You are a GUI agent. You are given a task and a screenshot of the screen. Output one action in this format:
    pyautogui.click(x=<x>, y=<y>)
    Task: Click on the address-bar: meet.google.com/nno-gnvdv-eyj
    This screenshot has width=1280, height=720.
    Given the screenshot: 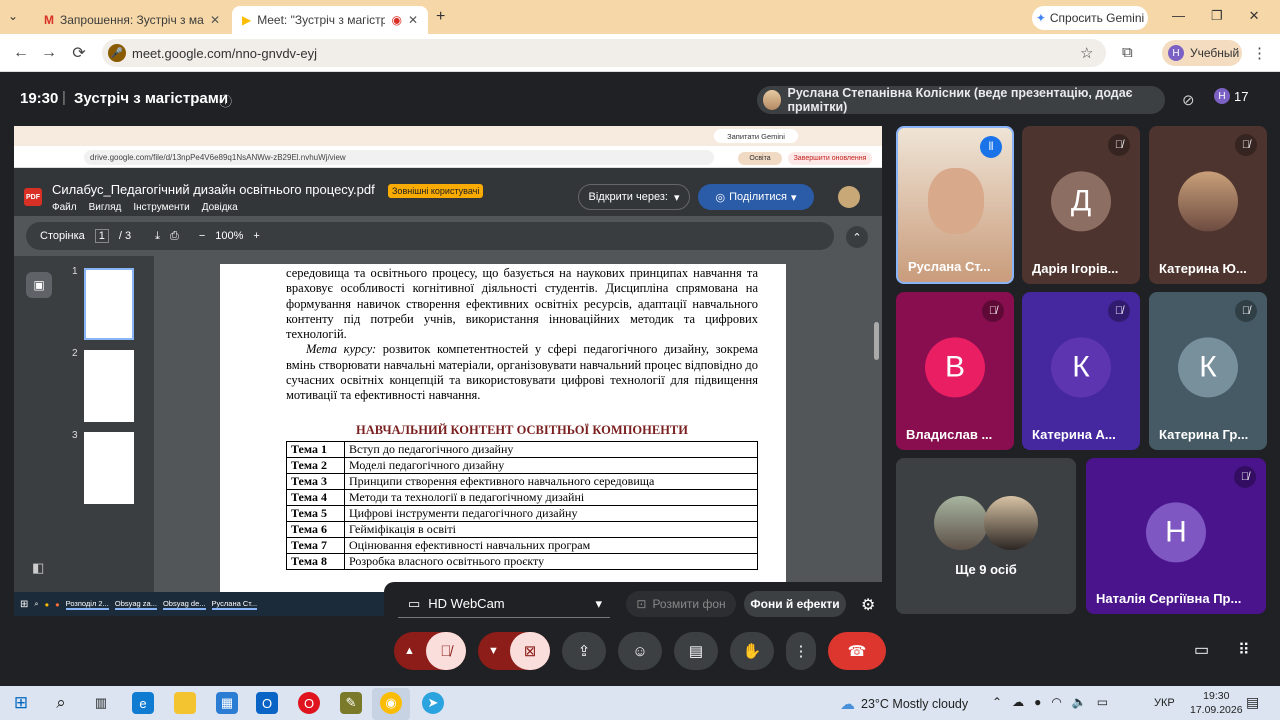 What is the action you would take?
    pyautogui.click(x=604, y=53)
    